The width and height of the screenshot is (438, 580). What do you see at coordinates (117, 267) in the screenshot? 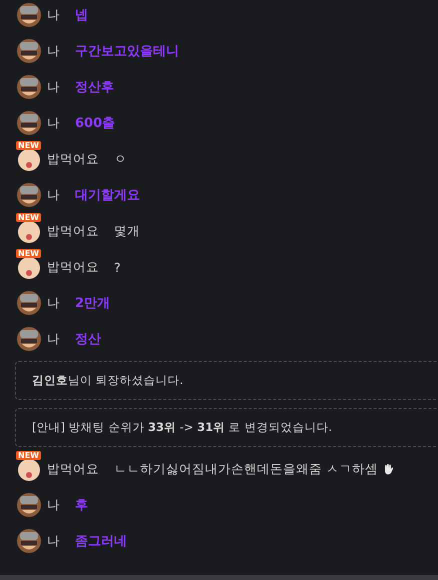
I see `message-text: ?` at bounding box center [117, 267].